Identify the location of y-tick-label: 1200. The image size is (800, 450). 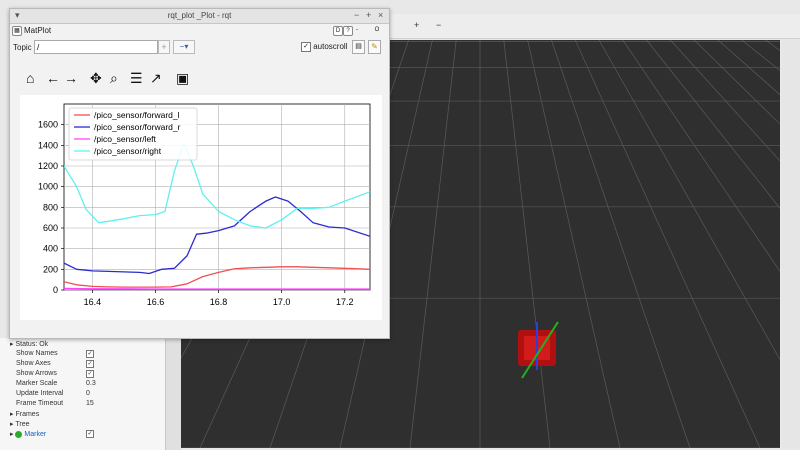
(48, 166).